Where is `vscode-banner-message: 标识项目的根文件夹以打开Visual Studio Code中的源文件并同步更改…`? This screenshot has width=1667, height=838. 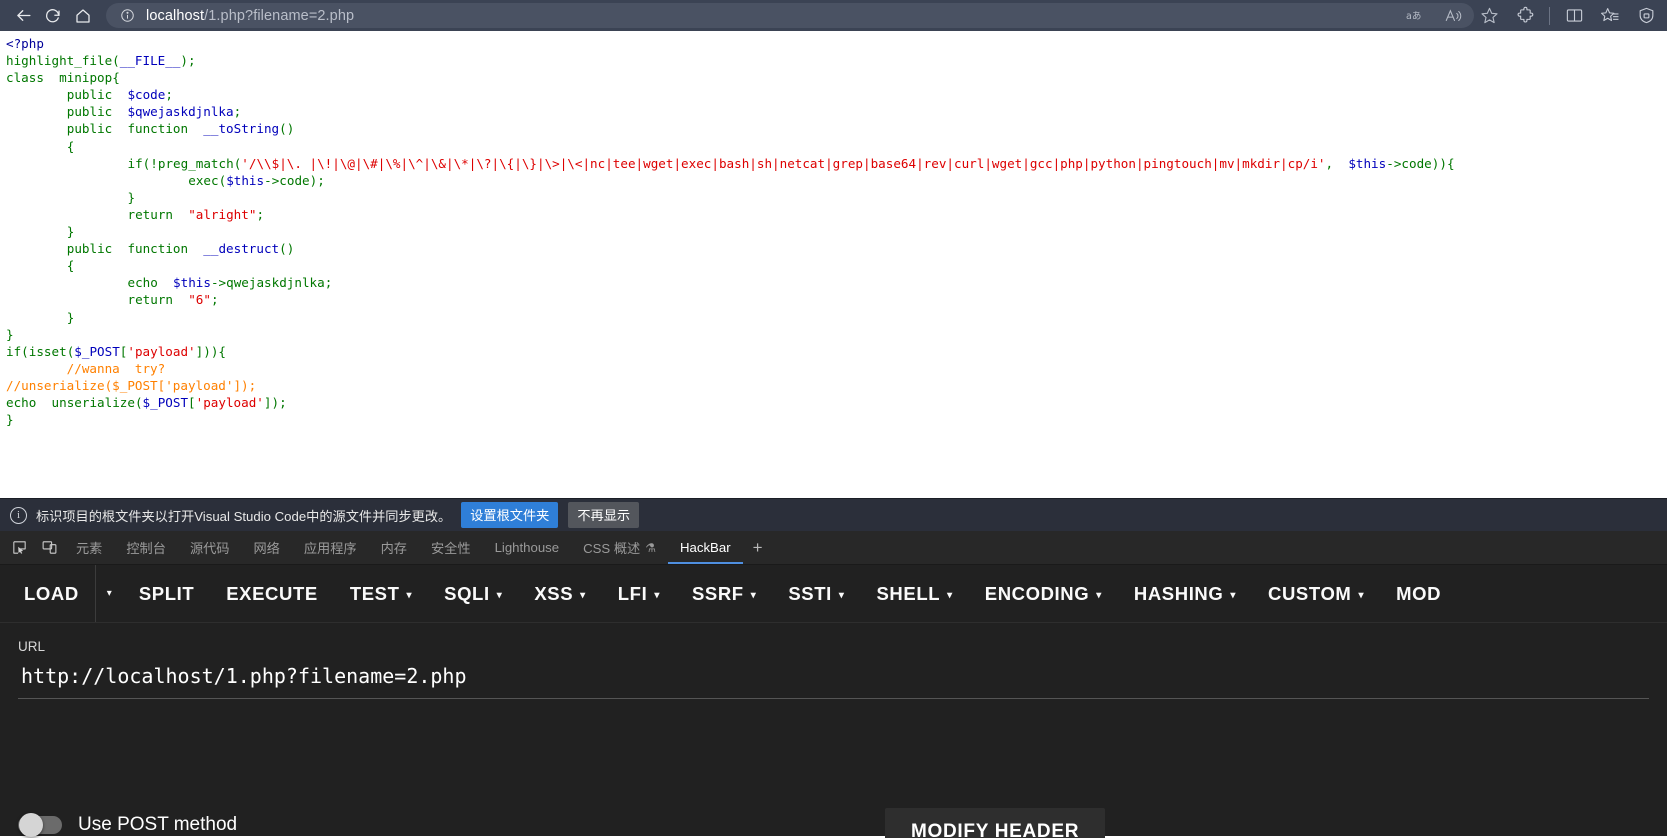
vscode-banner-message: 标识项目的根文件夹以打开Visual Studio Code中的源文件并同步更改… is located at coordinates (244, 516).